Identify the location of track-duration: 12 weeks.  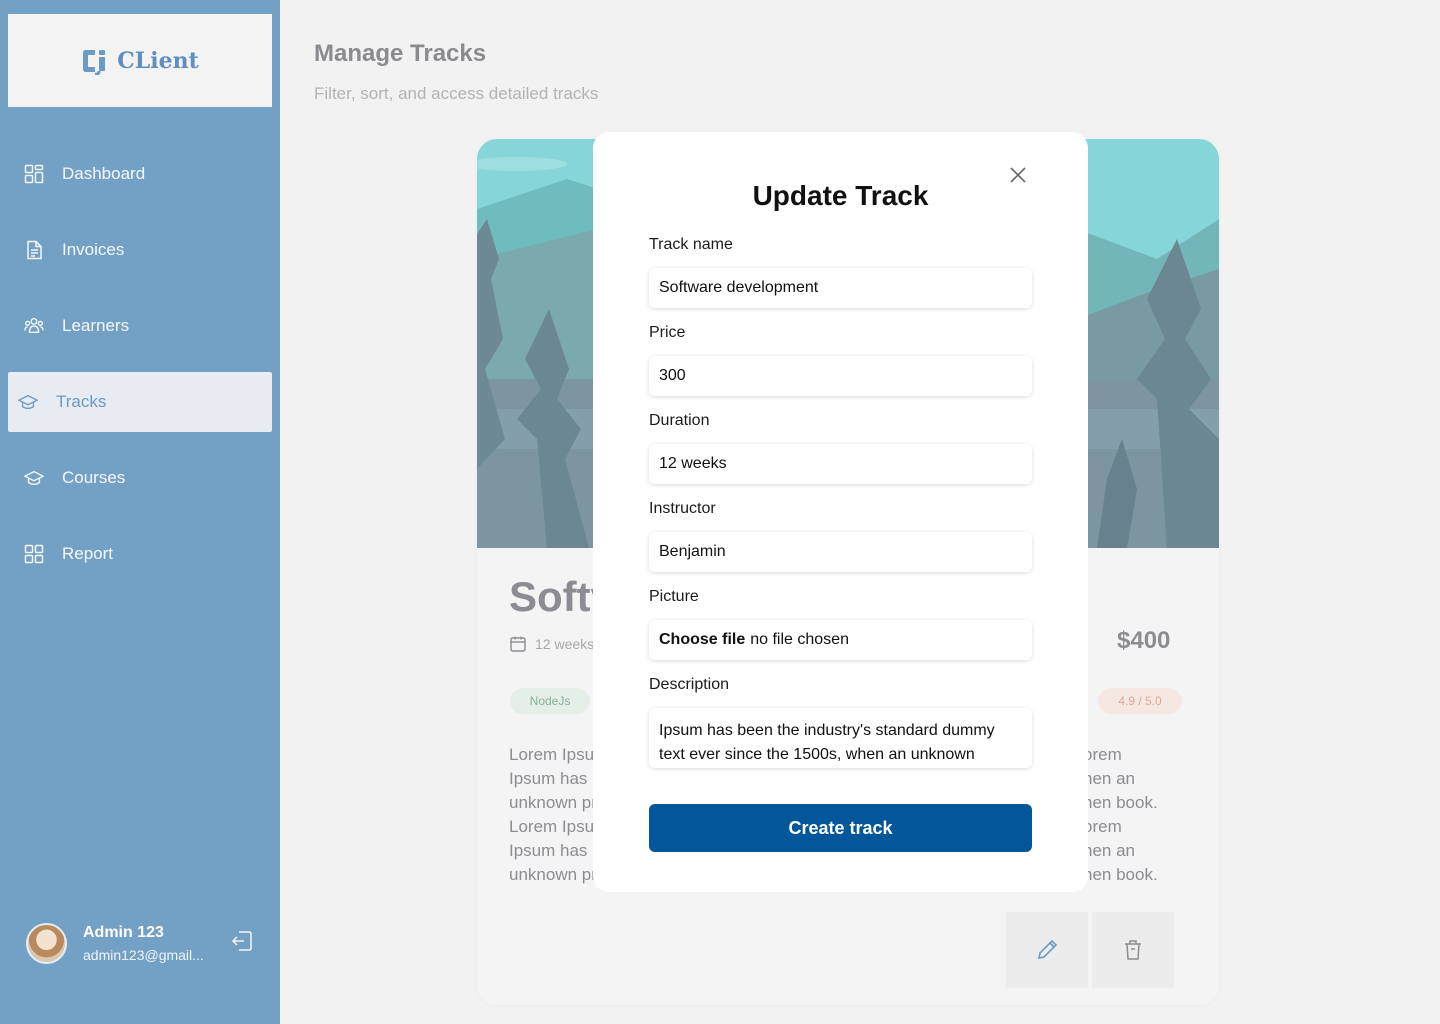
(551, 644).